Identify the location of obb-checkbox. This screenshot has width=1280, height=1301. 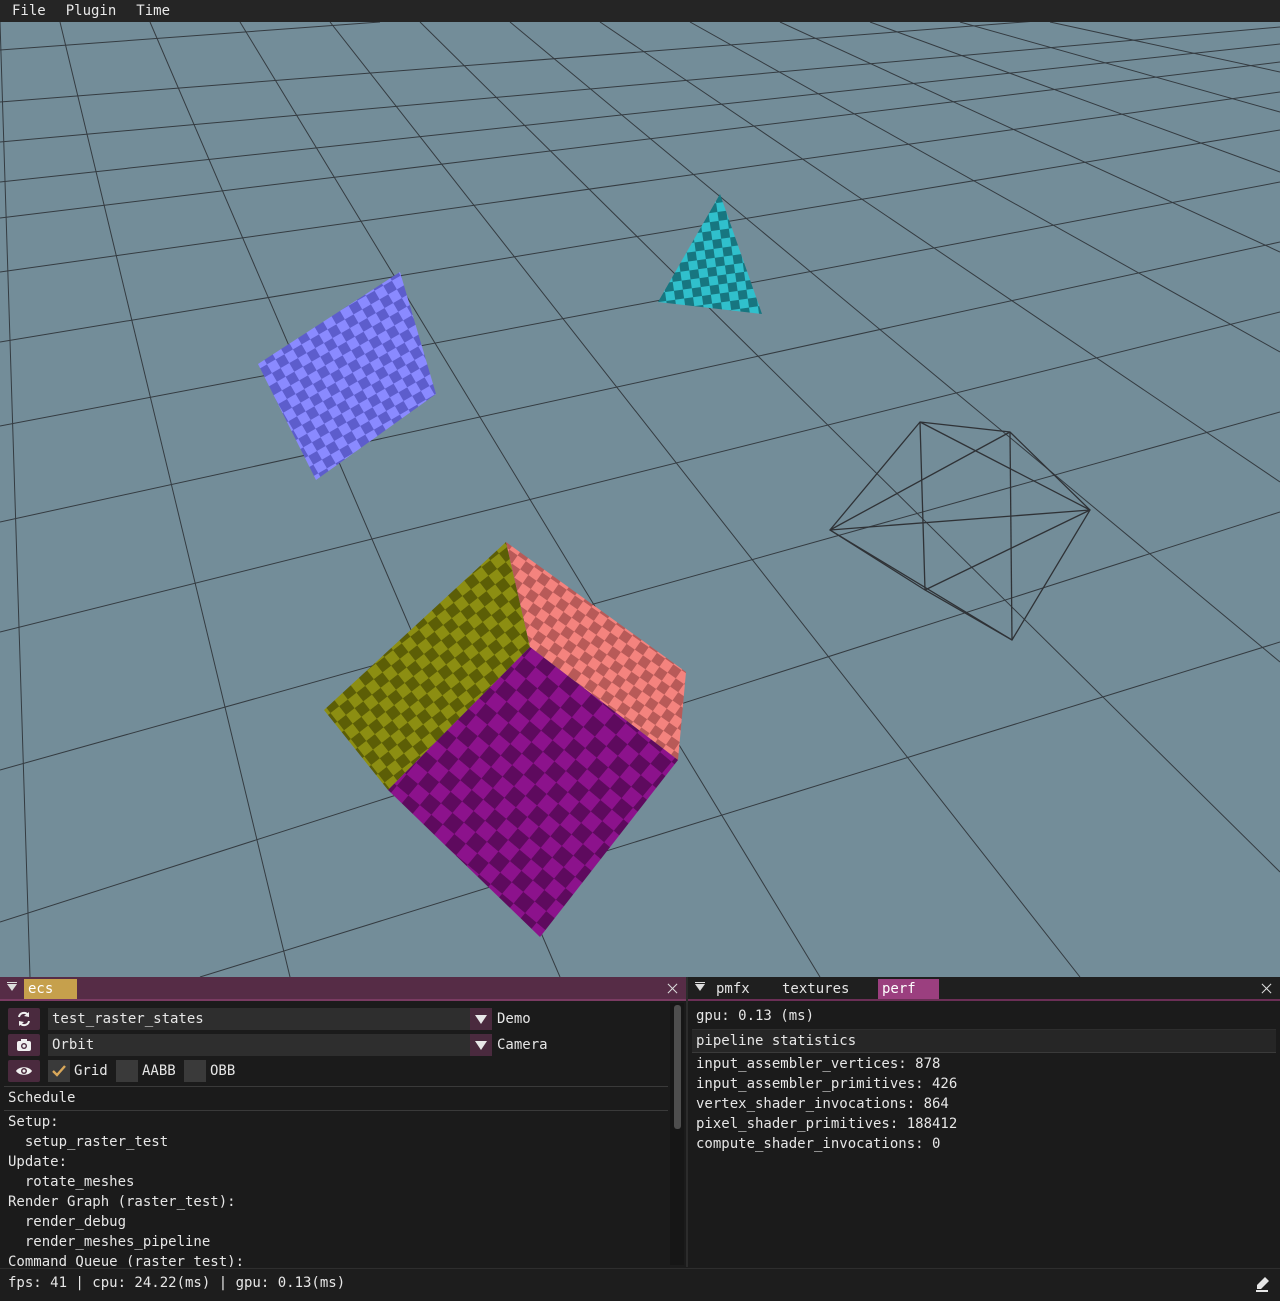
(195, 1071).